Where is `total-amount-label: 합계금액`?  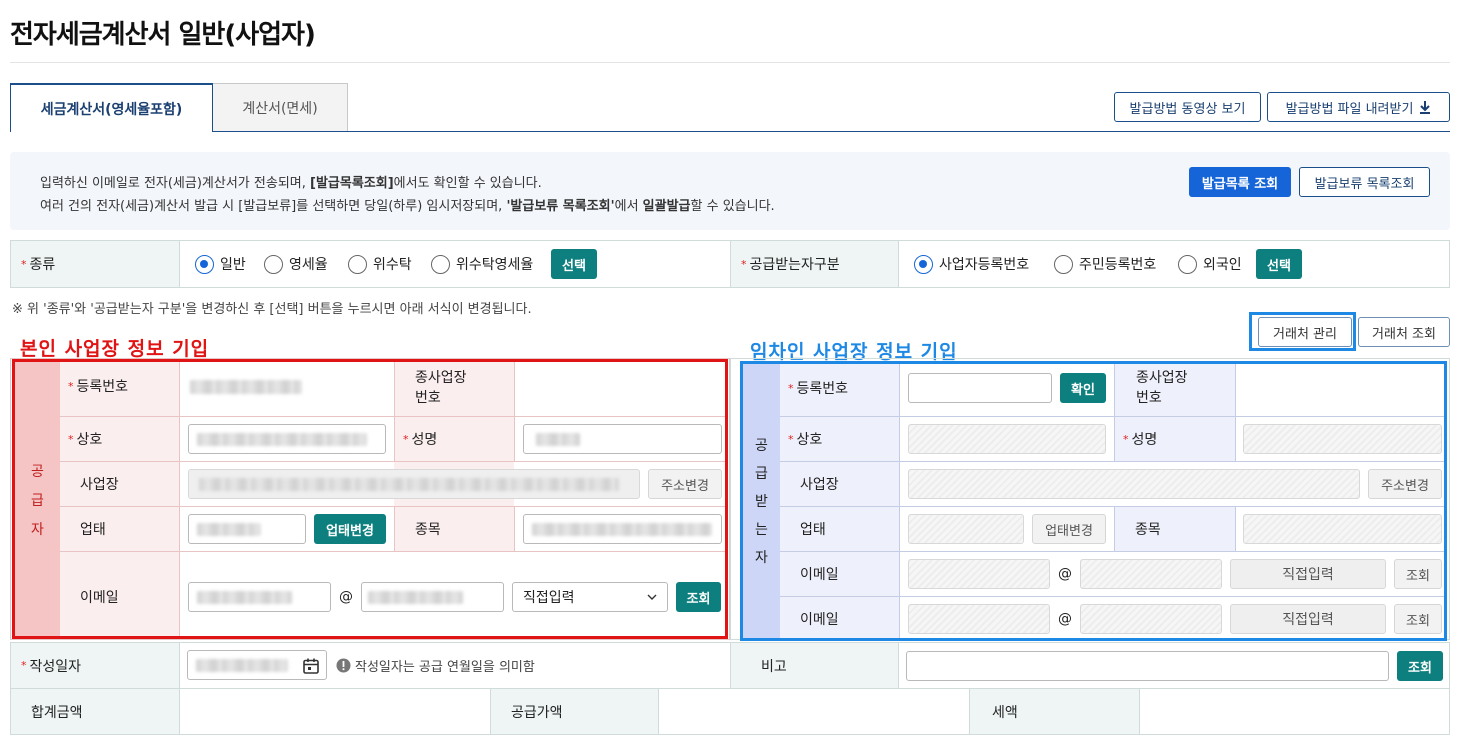
total-amount-label: 합계금액 is located at coordinates (95, 711).